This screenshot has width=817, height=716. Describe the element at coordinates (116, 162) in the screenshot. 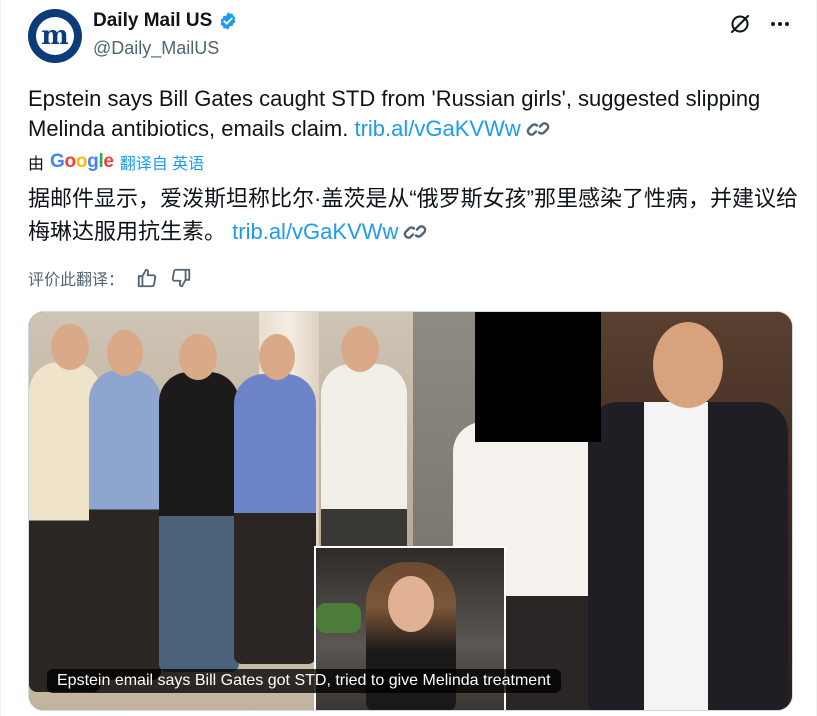

I see `translated-by: 由 Google 翻译自 英语` at that location.